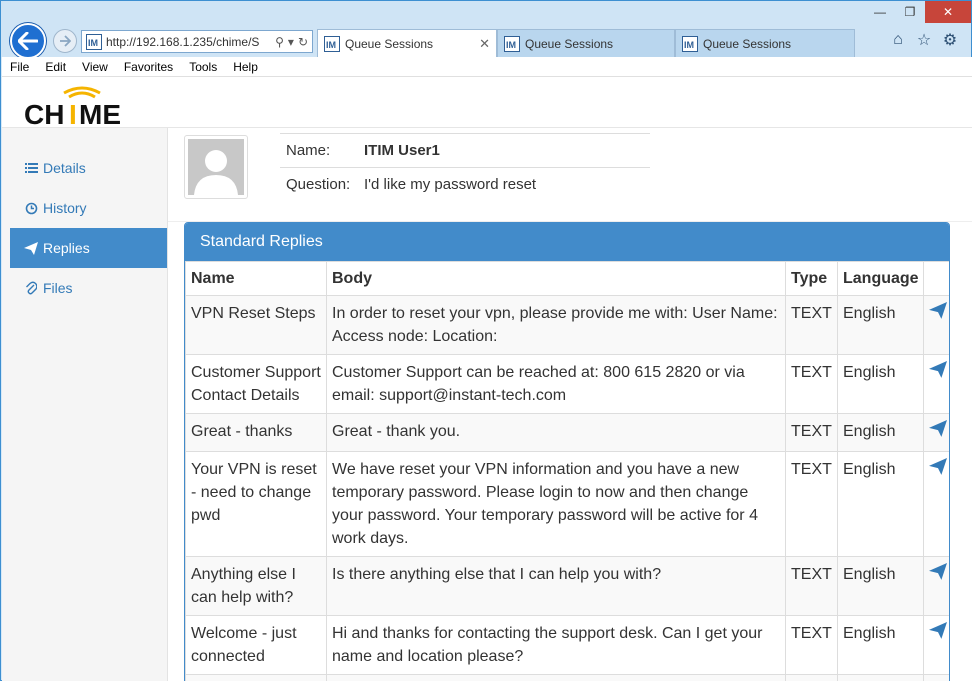  I want to click on window-controls: — ❐ ✕, so click(918, 12).